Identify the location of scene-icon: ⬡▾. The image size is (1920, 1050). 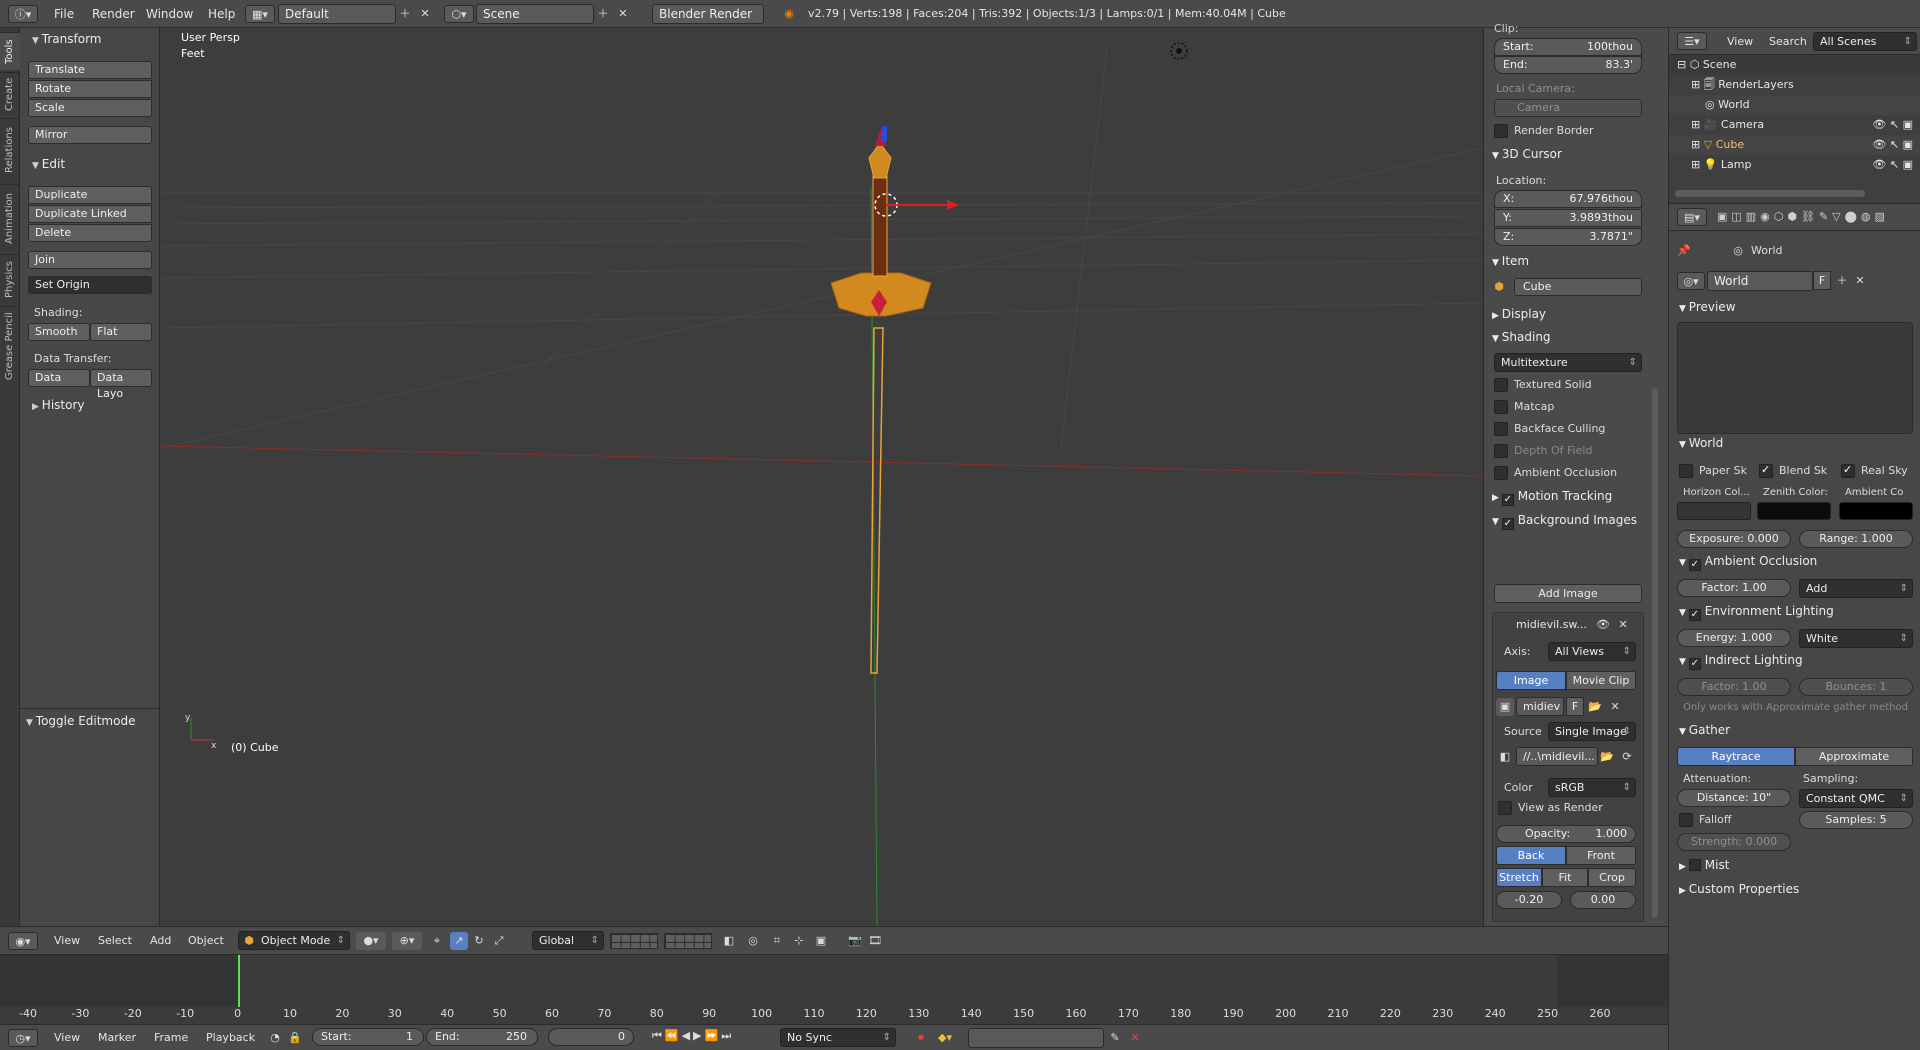
(459, 14).